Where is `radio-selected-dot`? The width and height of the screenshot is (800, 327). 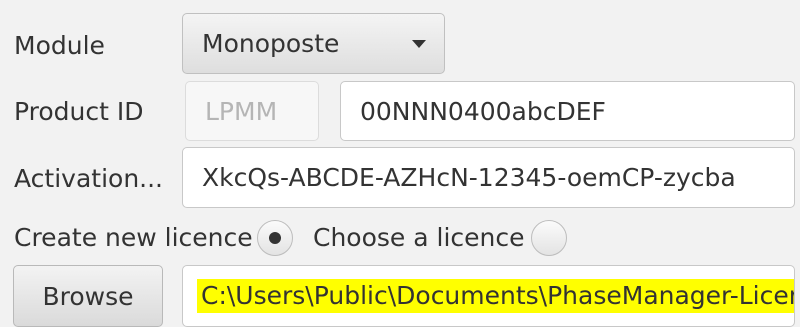 radio-selected-dot is located at coordinates (275, 238).